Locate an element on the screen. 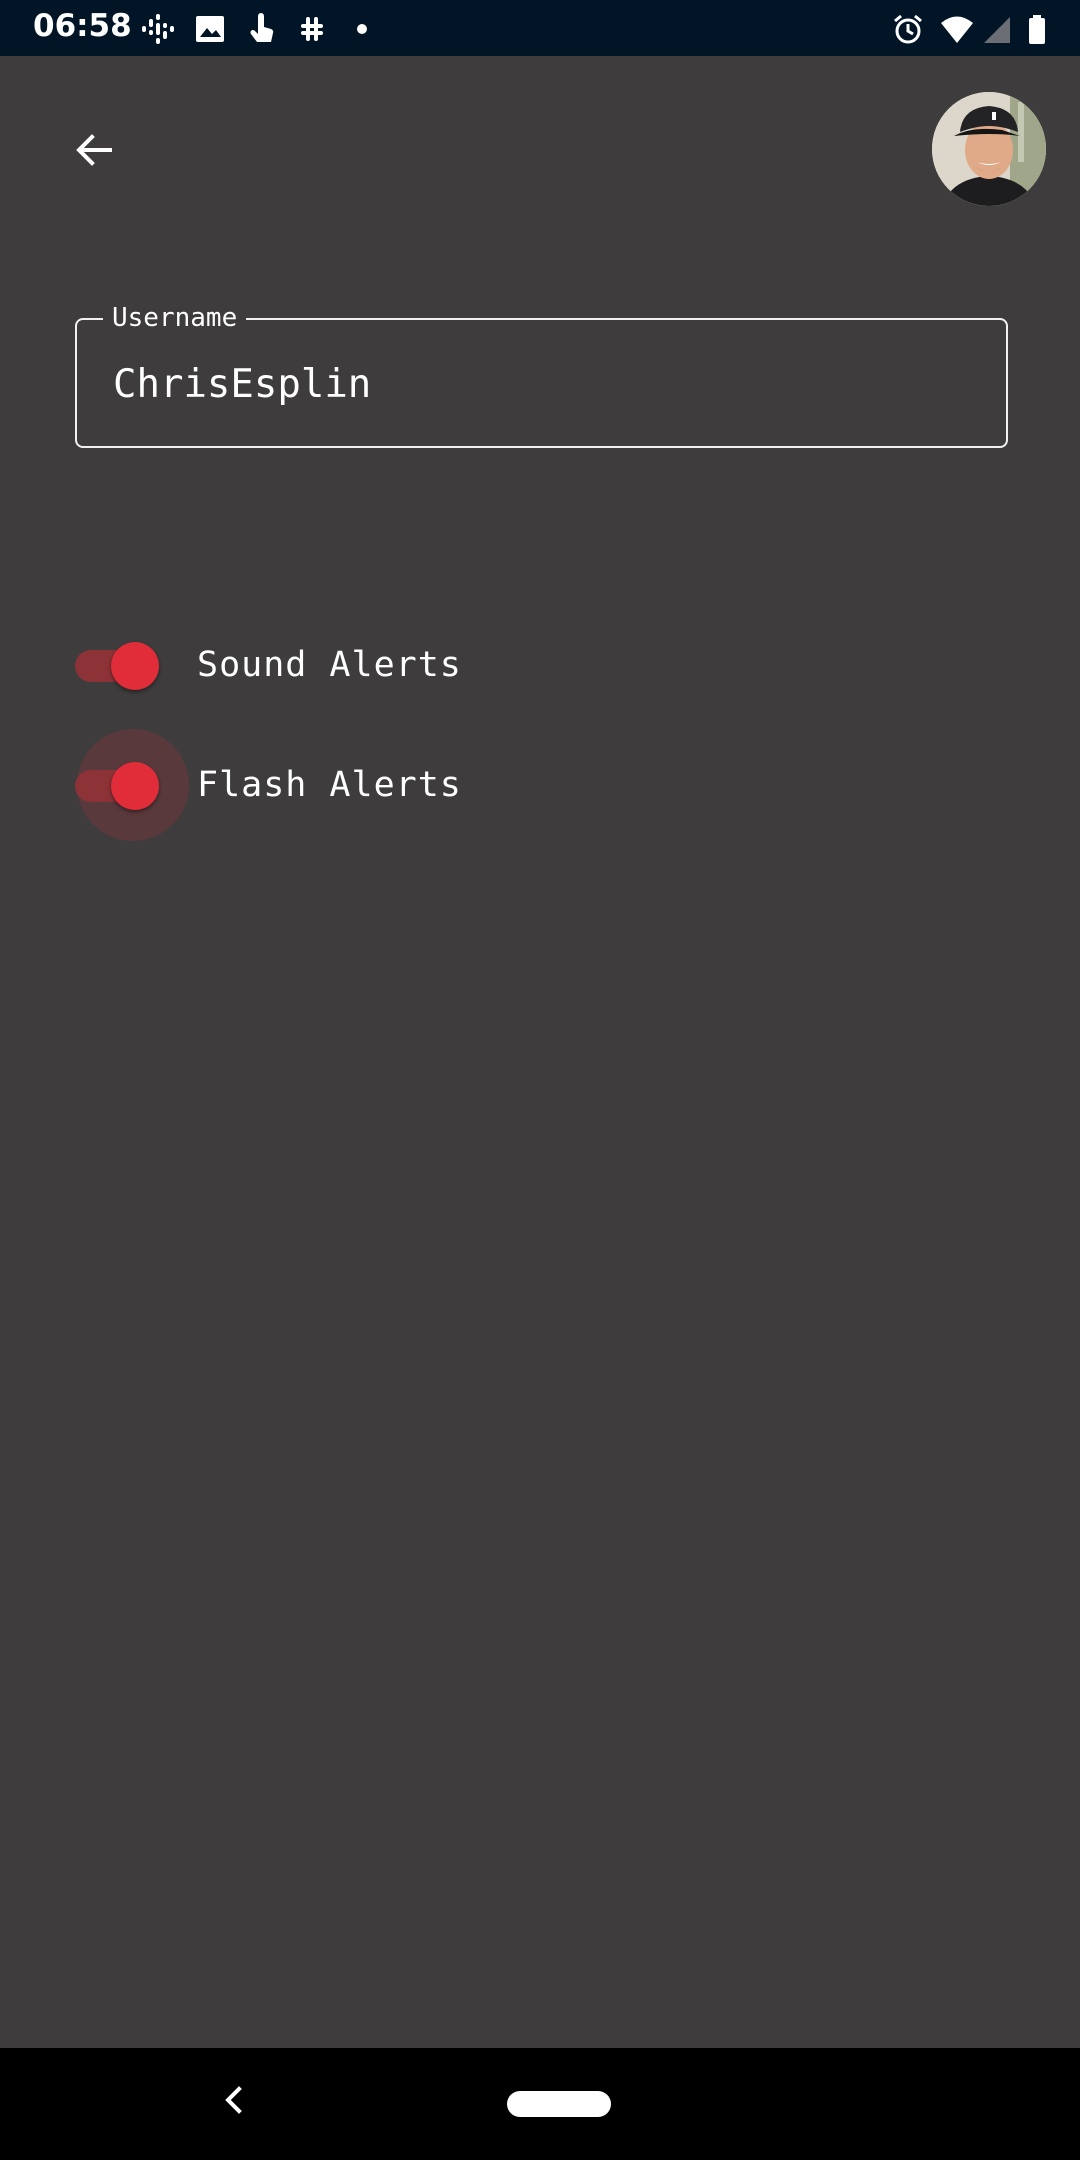  podcast-icon is located at coordinates (158, 29).